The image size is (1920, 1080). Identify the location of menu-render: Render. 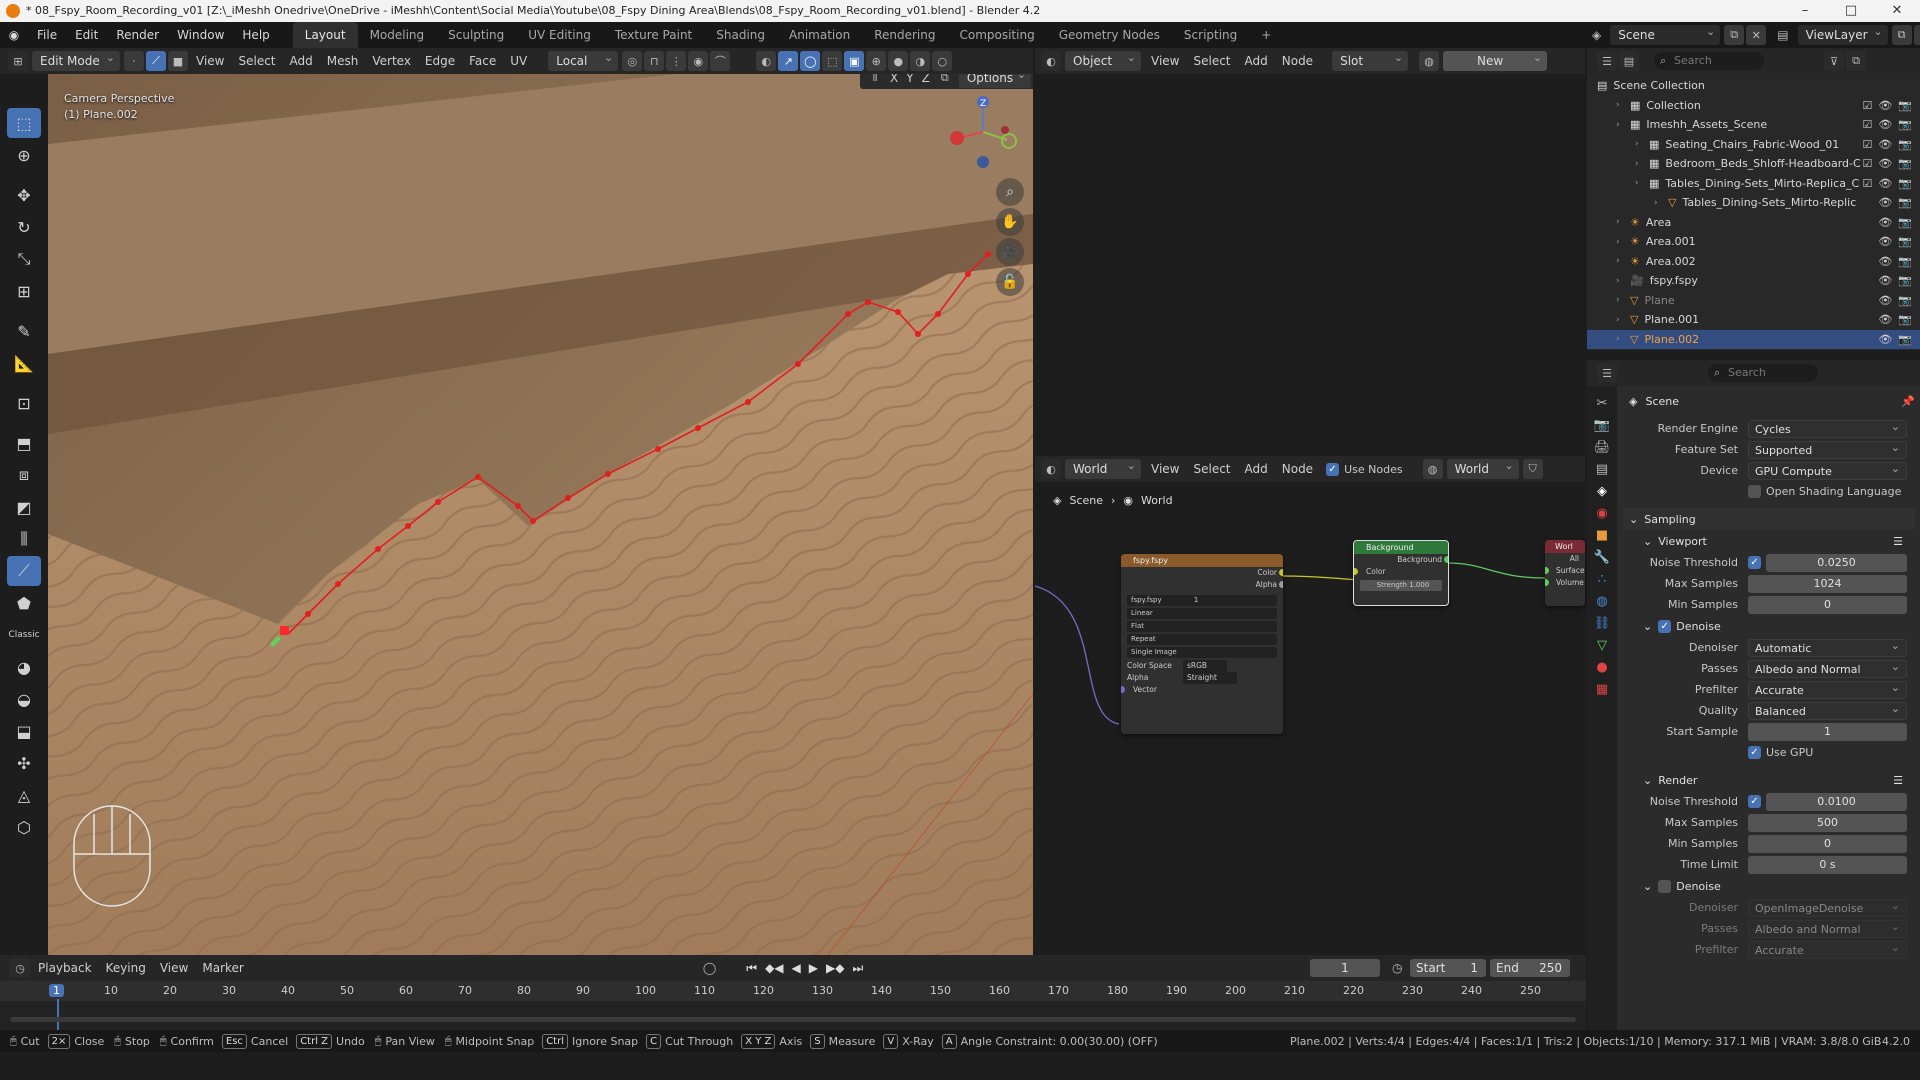
(137, 35).